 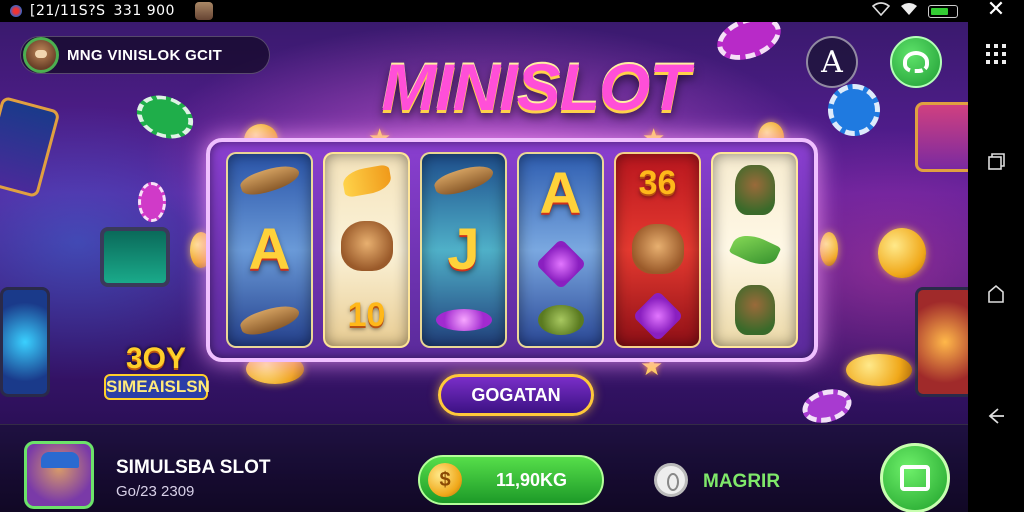 What do you see at coordinates (996, 295) in the screenshot?
I see `home-icon` at bounding box center [996, 295].